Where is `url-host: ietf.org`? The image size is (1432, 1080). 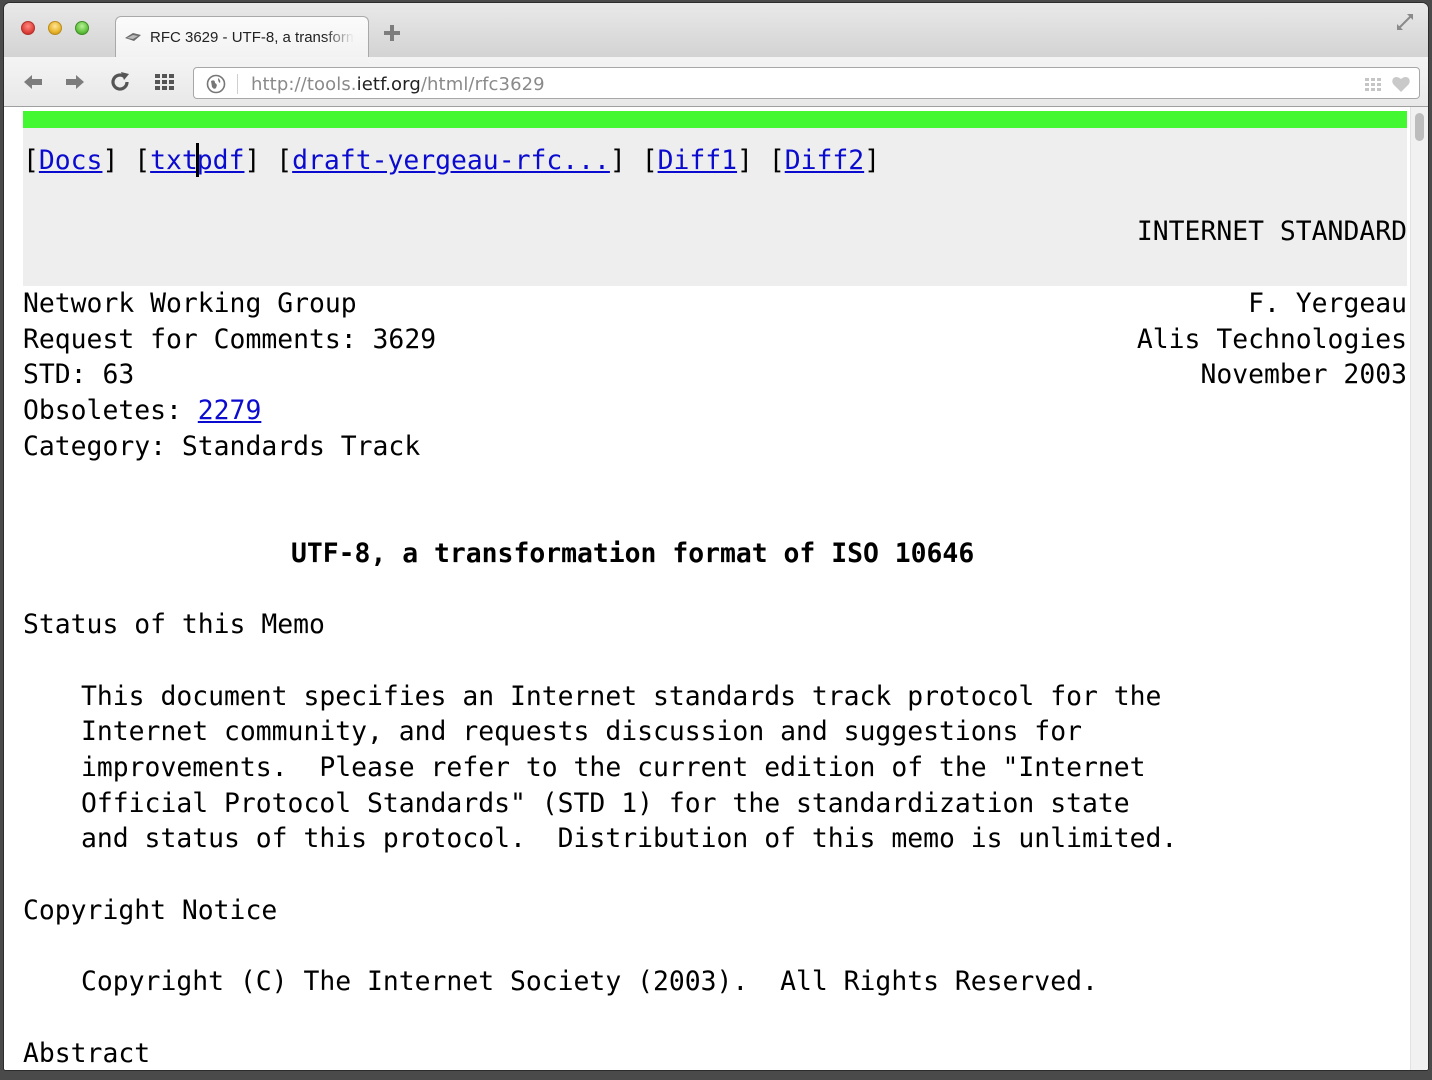
url-host: ietf.org is located at coordinates (388, 84).